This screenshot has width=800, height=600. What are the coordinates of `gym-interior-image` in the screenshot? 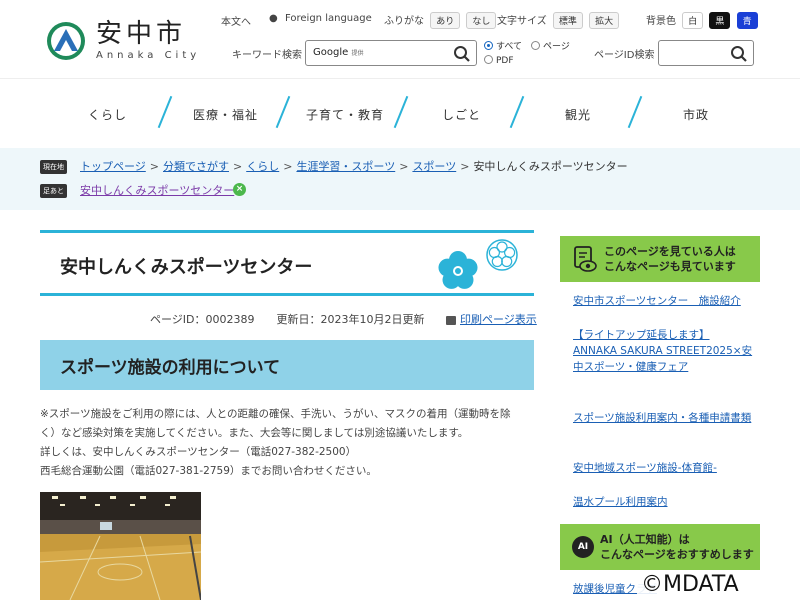 It's located at (120, 546).